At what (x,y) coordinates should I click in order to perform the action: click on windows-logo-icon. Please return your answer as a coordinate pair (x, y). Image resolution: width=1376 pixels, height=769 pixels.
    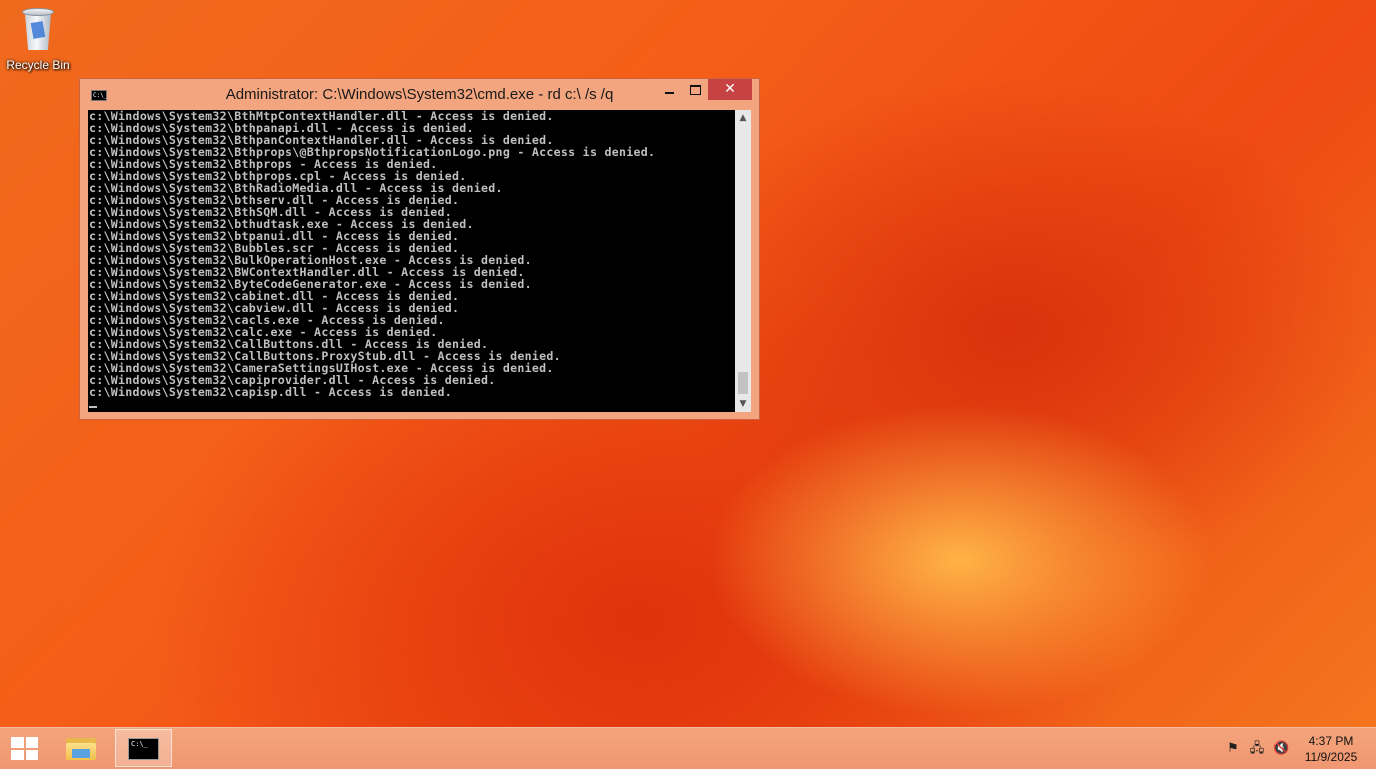
    Looking at the image, I should click on (24, 748).